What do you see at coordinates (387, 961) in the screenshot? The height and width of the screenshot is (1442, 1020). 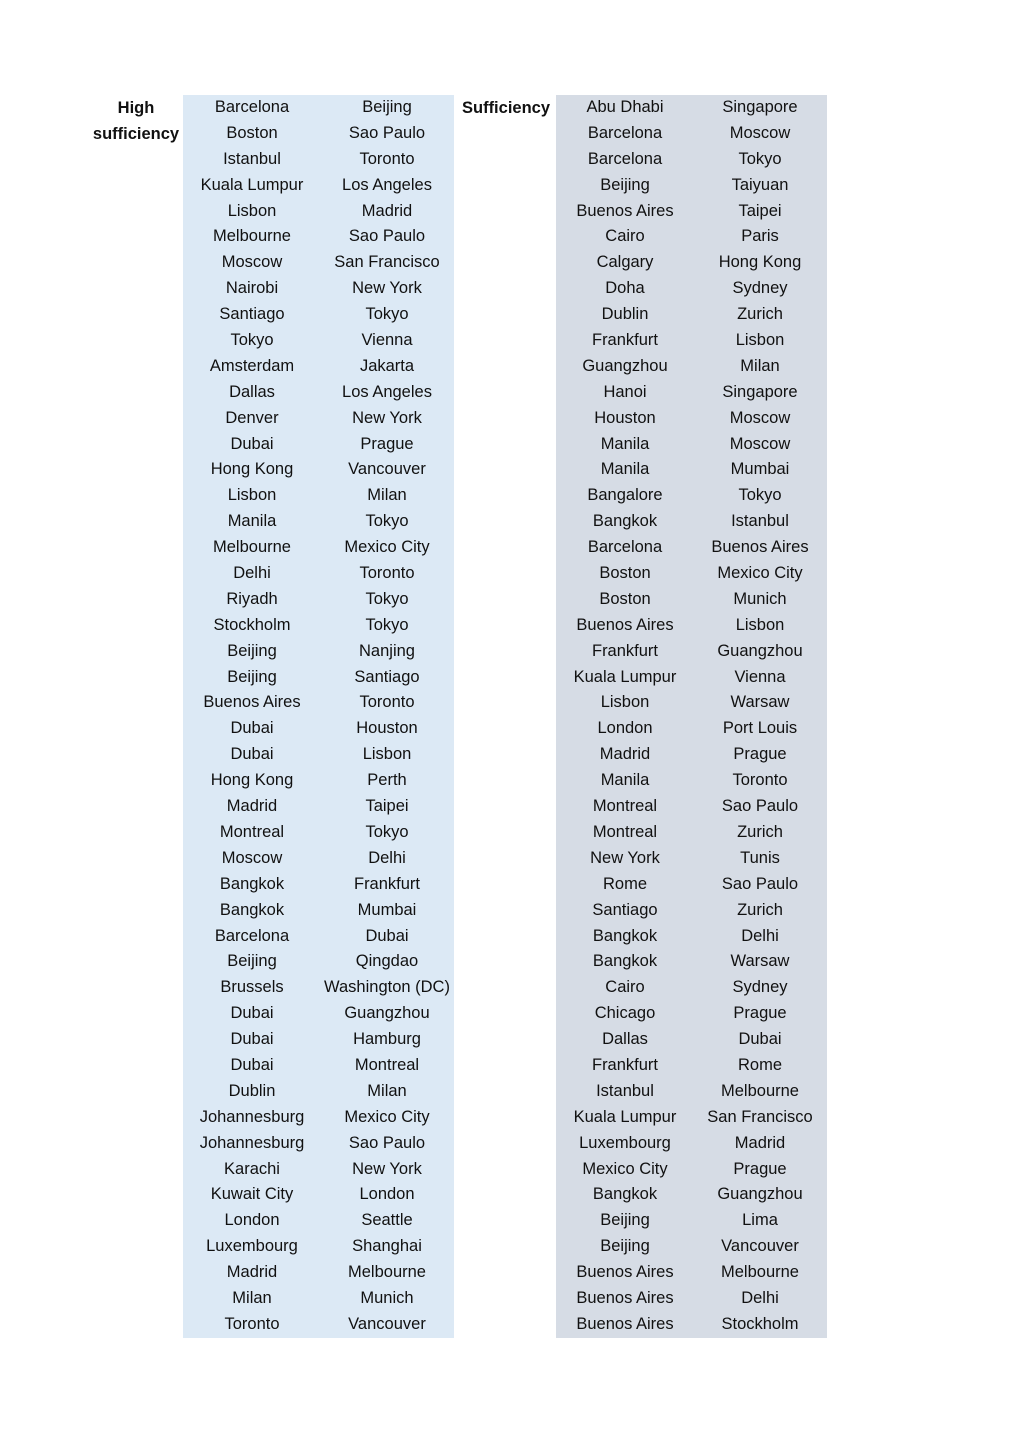 I see `city-cell: Qingdao` at bounding box center [387, 961].